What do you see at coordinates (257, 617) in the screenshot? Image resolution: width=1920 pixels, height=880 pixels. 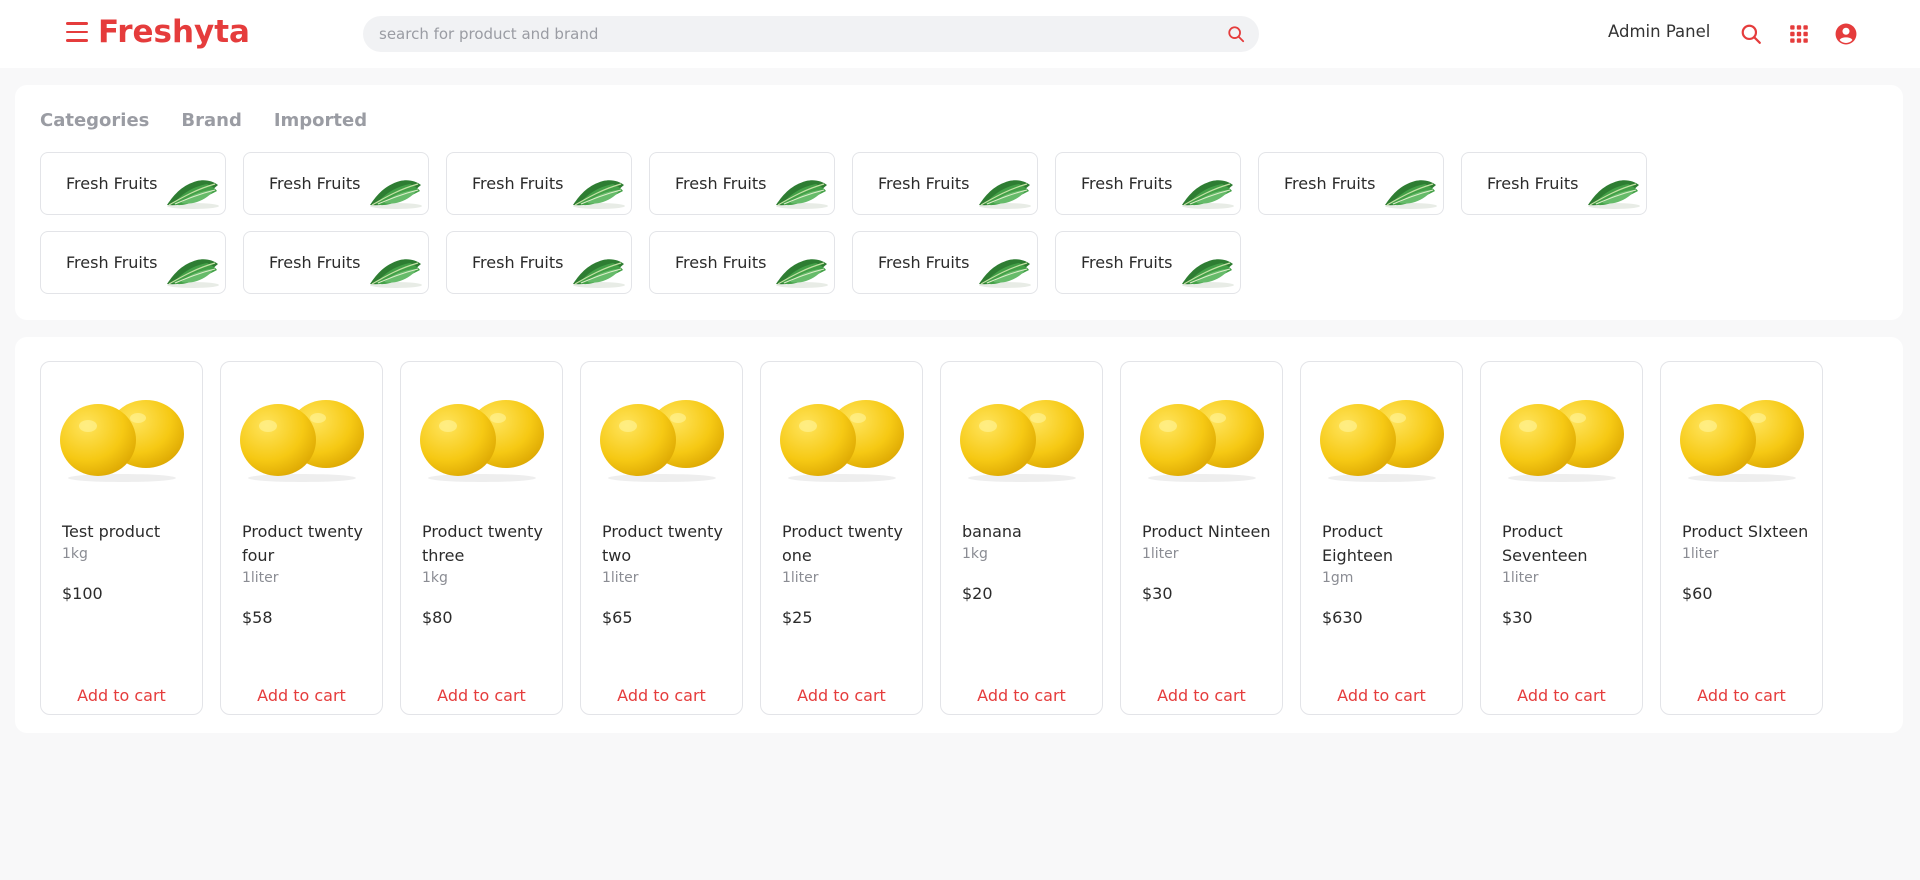 I see `product-price: $58` at bounding box center [257, 617].